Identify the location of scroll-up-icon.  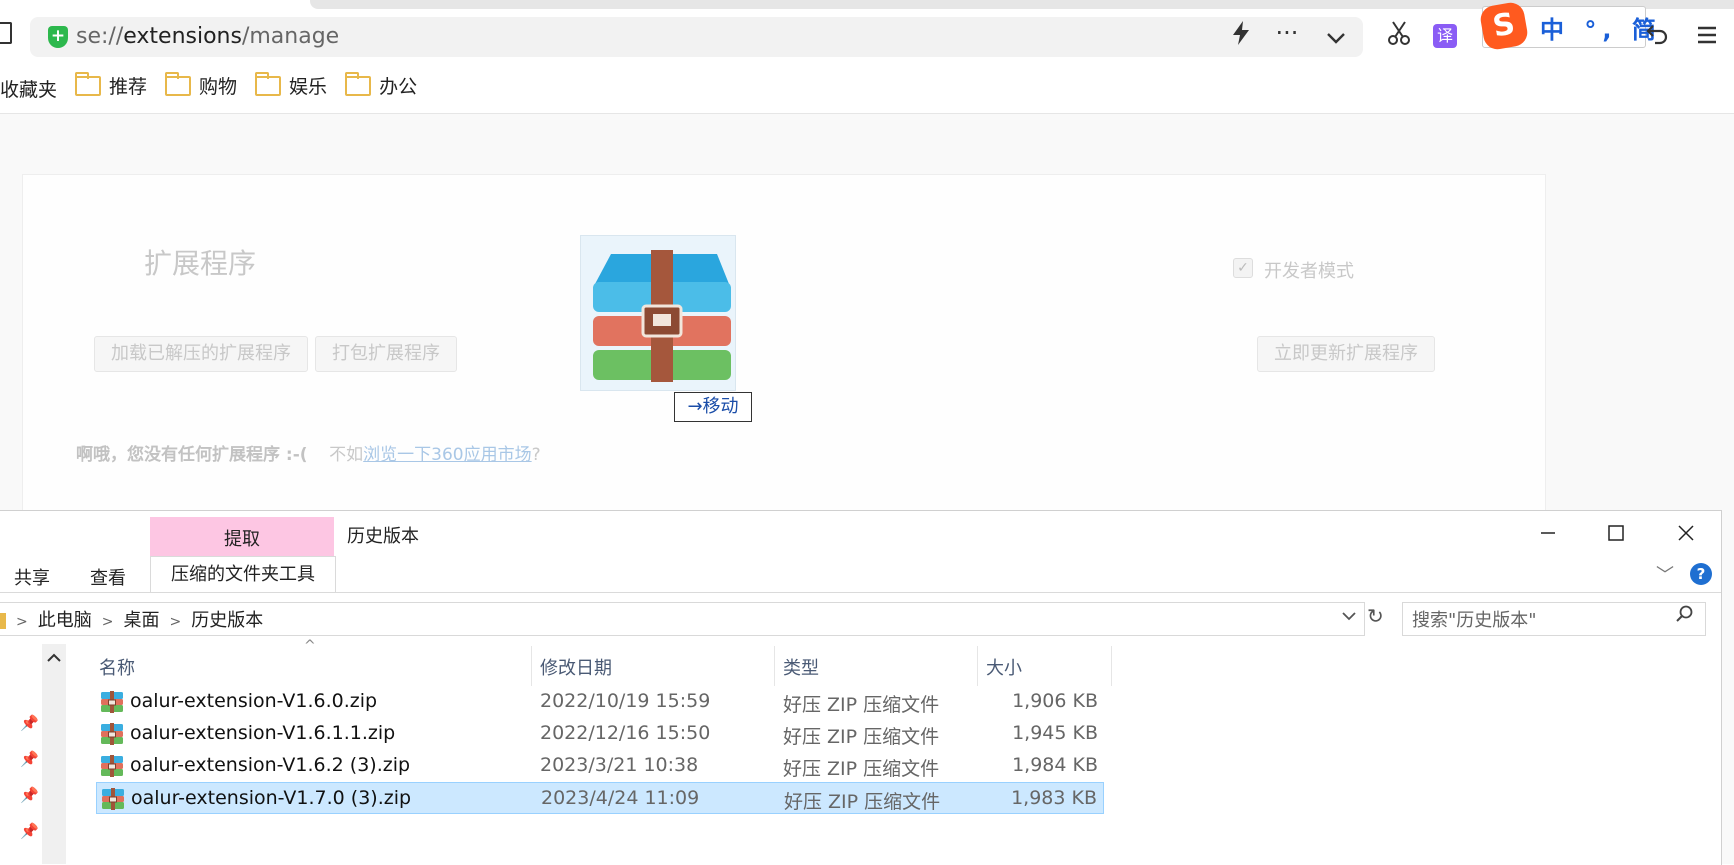
(54, 657).